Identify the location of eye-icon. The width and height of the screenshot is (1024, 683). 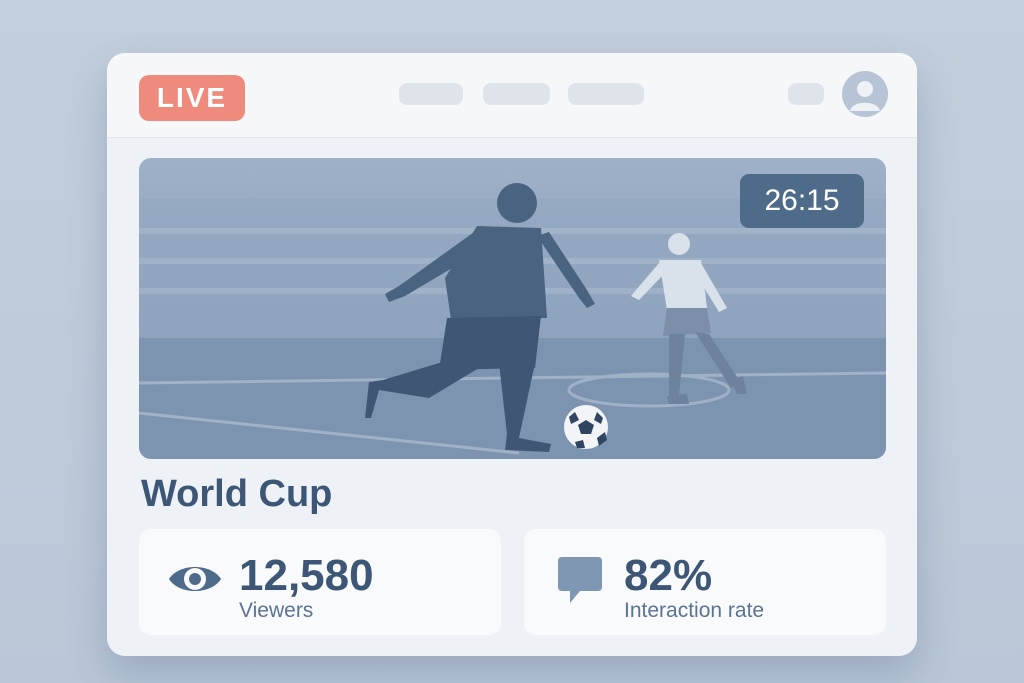
(195, 581).